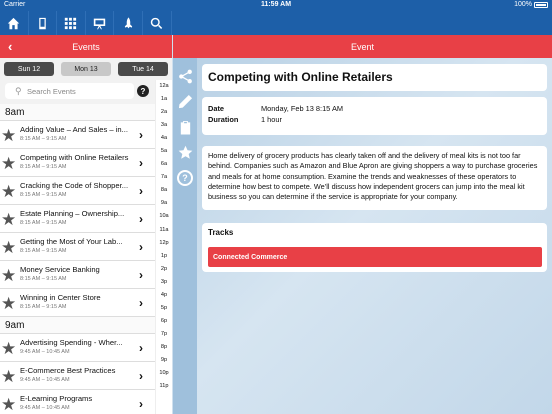 Image resolution: width=552 pixels, height=414 pixels. Describe the element at coordinates (375, 257) in the screenshot. I see `track-connected-commerce-button: Connected Commerce` at that location.